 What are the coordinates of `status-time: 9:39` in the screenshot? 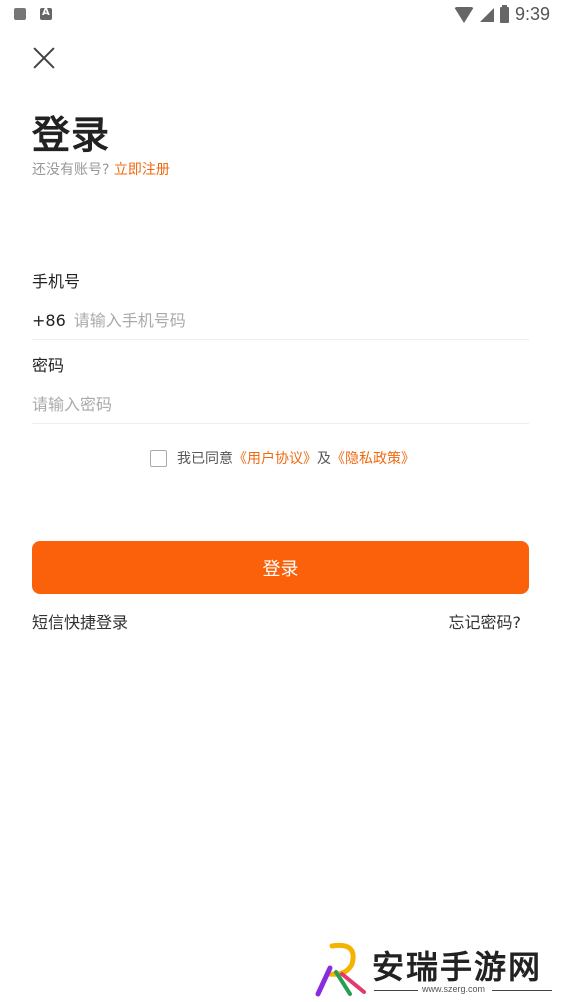 It's located at (532, 14).